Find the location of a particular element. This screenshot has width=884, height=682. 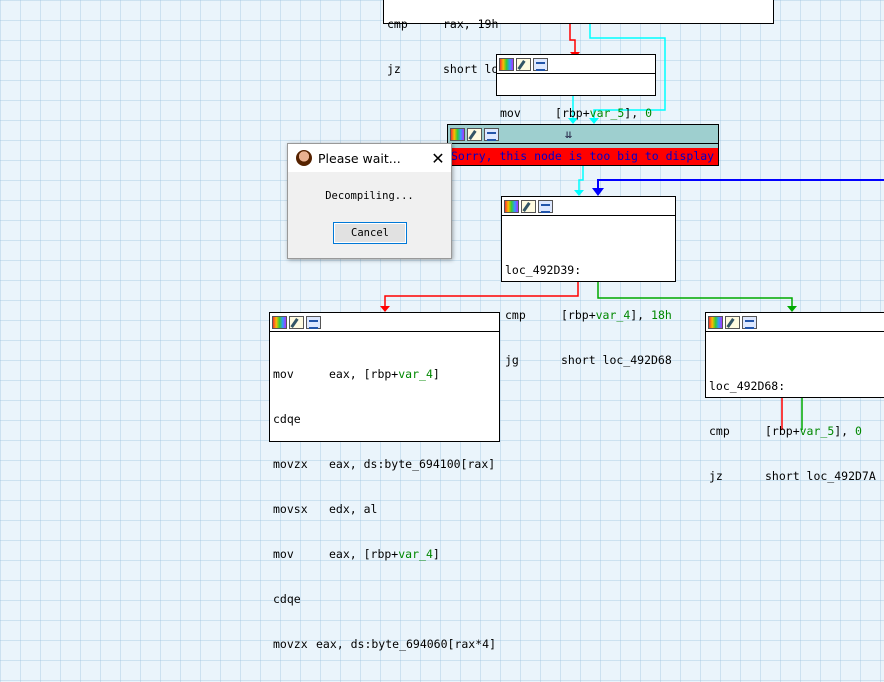

cancel-button: Cancel is located at coordinates (370, 233).